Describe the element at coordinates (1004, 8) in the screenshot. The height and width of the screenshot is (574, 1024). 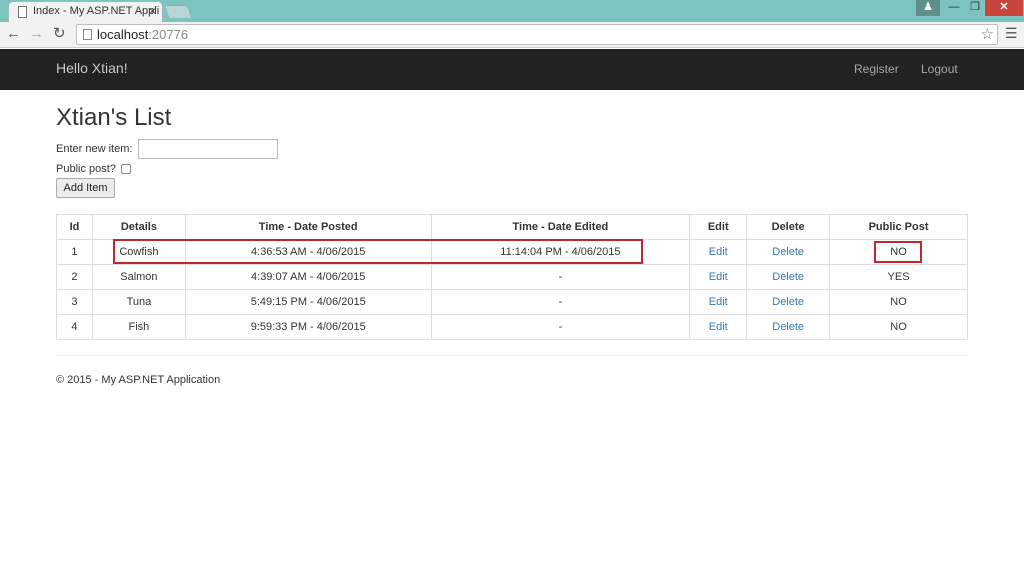
I see `close-icon: ✕` at that location.